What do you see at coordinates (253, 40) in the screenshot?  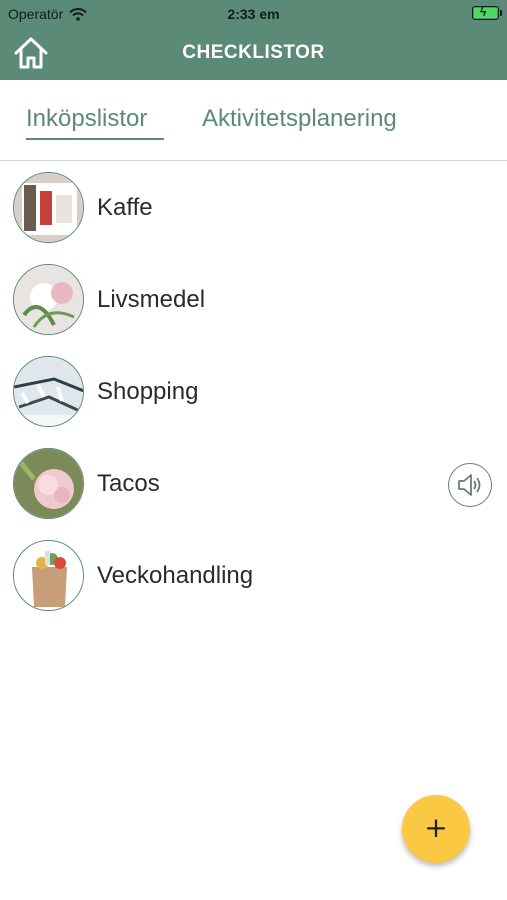 I see `app-header: Operatör 2:33 em ϟ CHECKLISTOR` at bounding box center [253, 40].